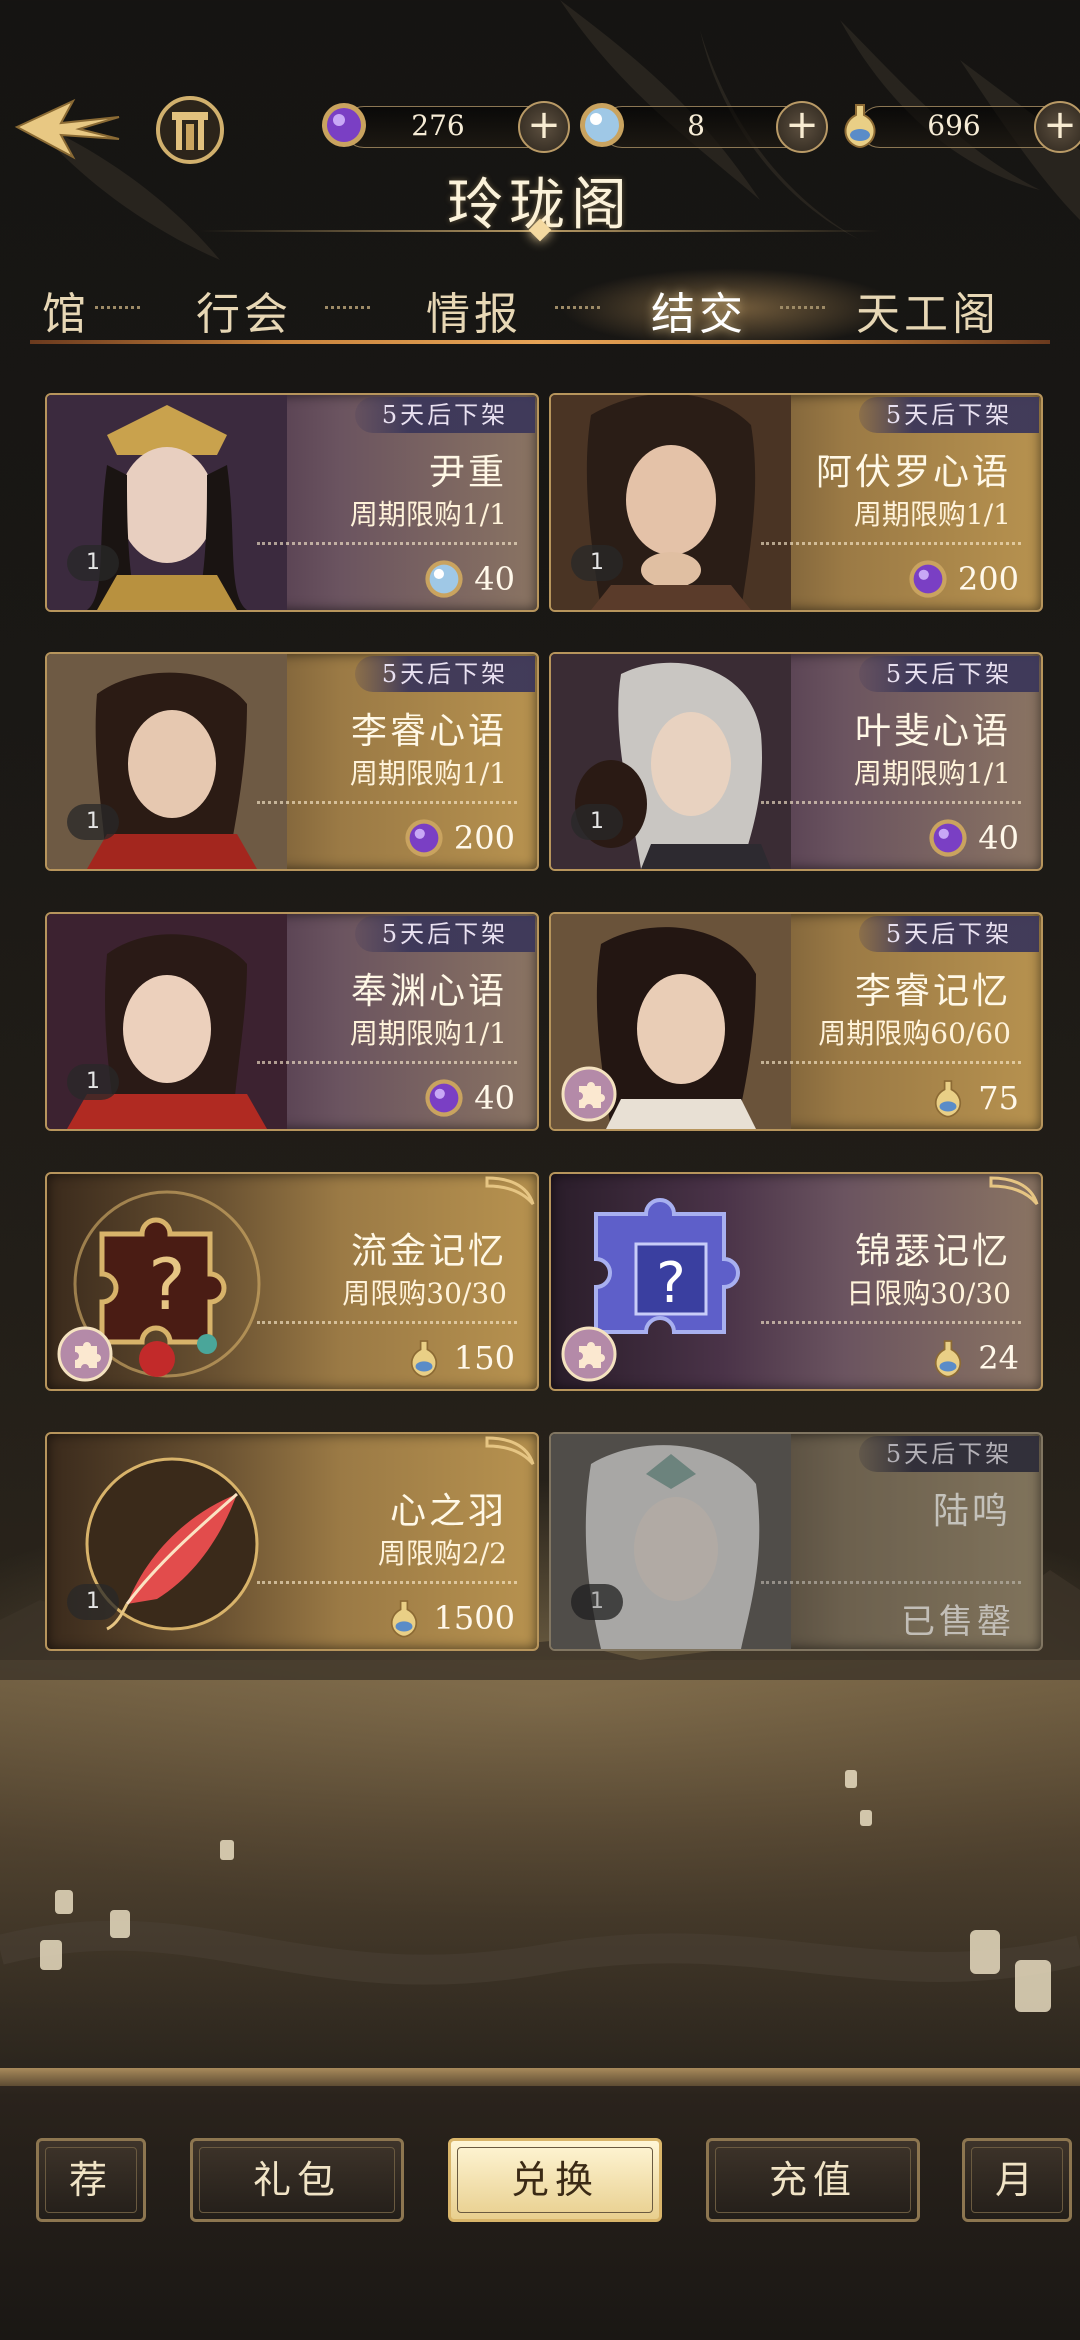 The image size is (1080, 2340). I want to click on bottom-rail, so click(540, 2077).